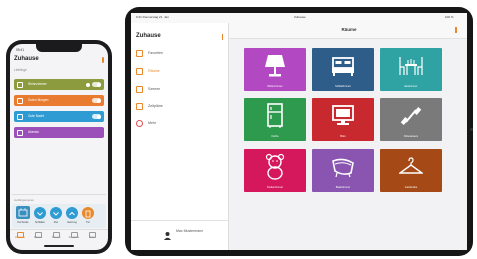 The height and width of the screenshot is (259, 477). Describe the element at coordinates (167, 233) in the screenshot. I see `user-avatar-icon` at that location.